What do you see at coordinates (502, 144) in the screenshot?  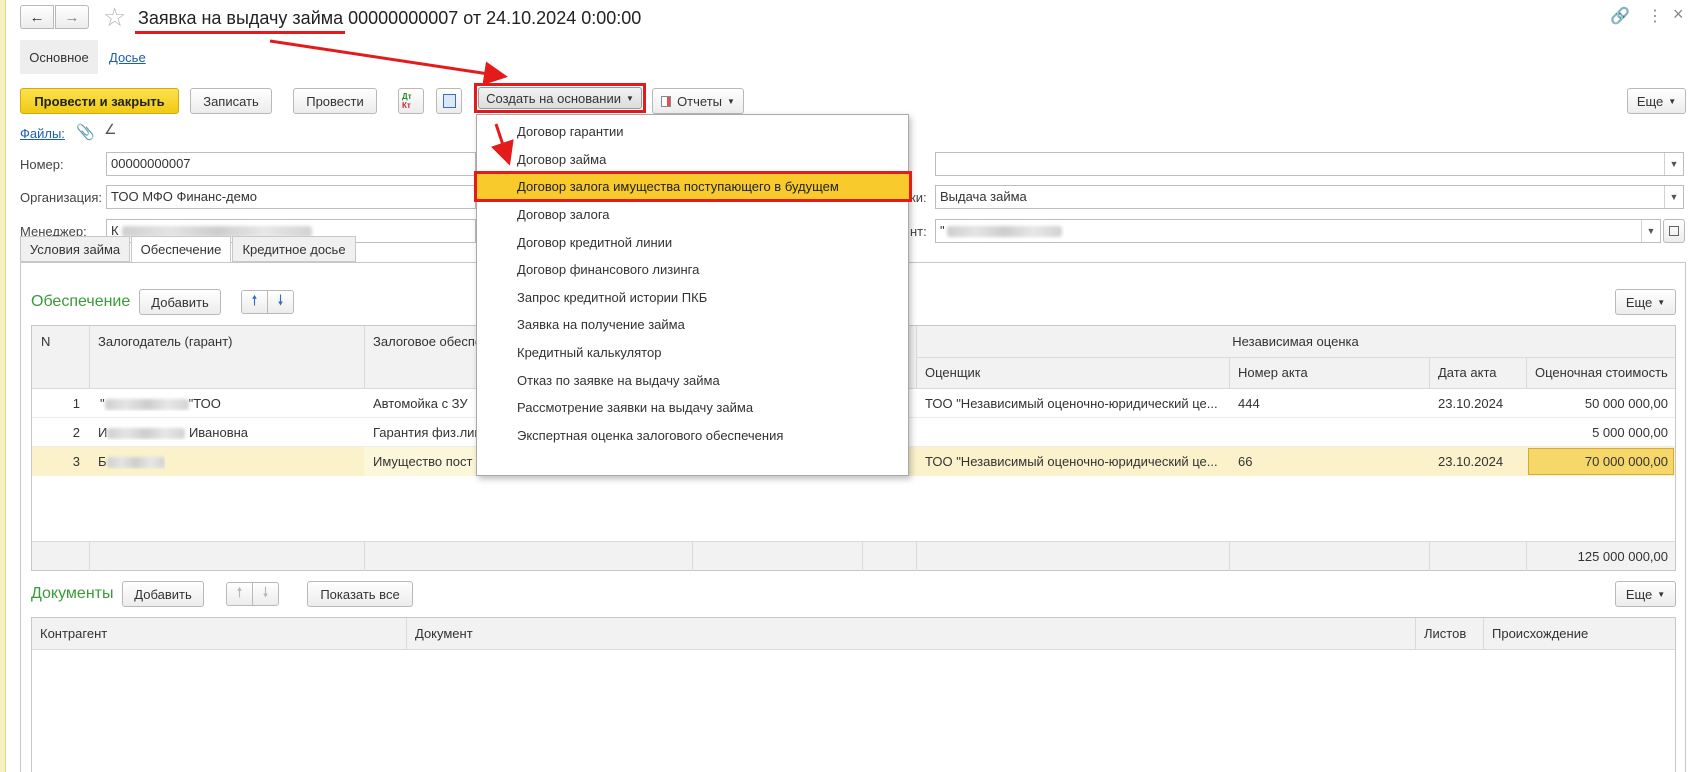 I see `arrow-to-menu-item` at bounding box center [502, 144].